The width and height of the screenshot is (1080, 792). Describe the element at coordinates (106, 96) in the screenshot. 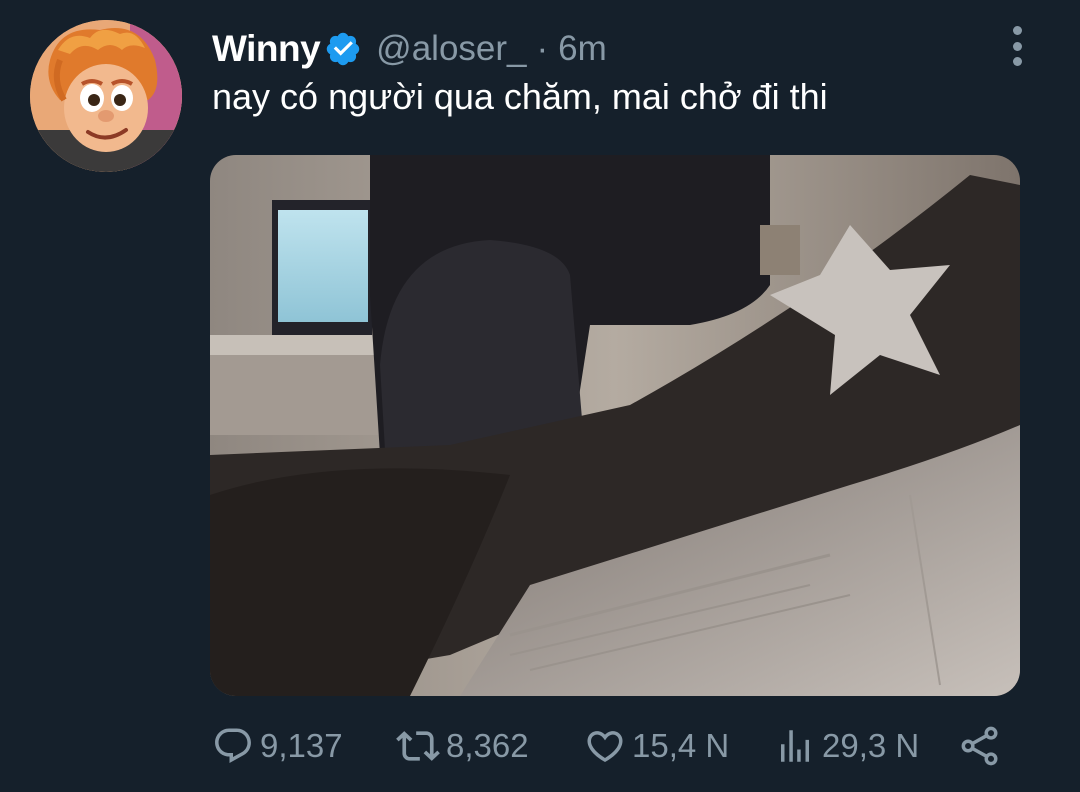

I see `avatar` at that location.